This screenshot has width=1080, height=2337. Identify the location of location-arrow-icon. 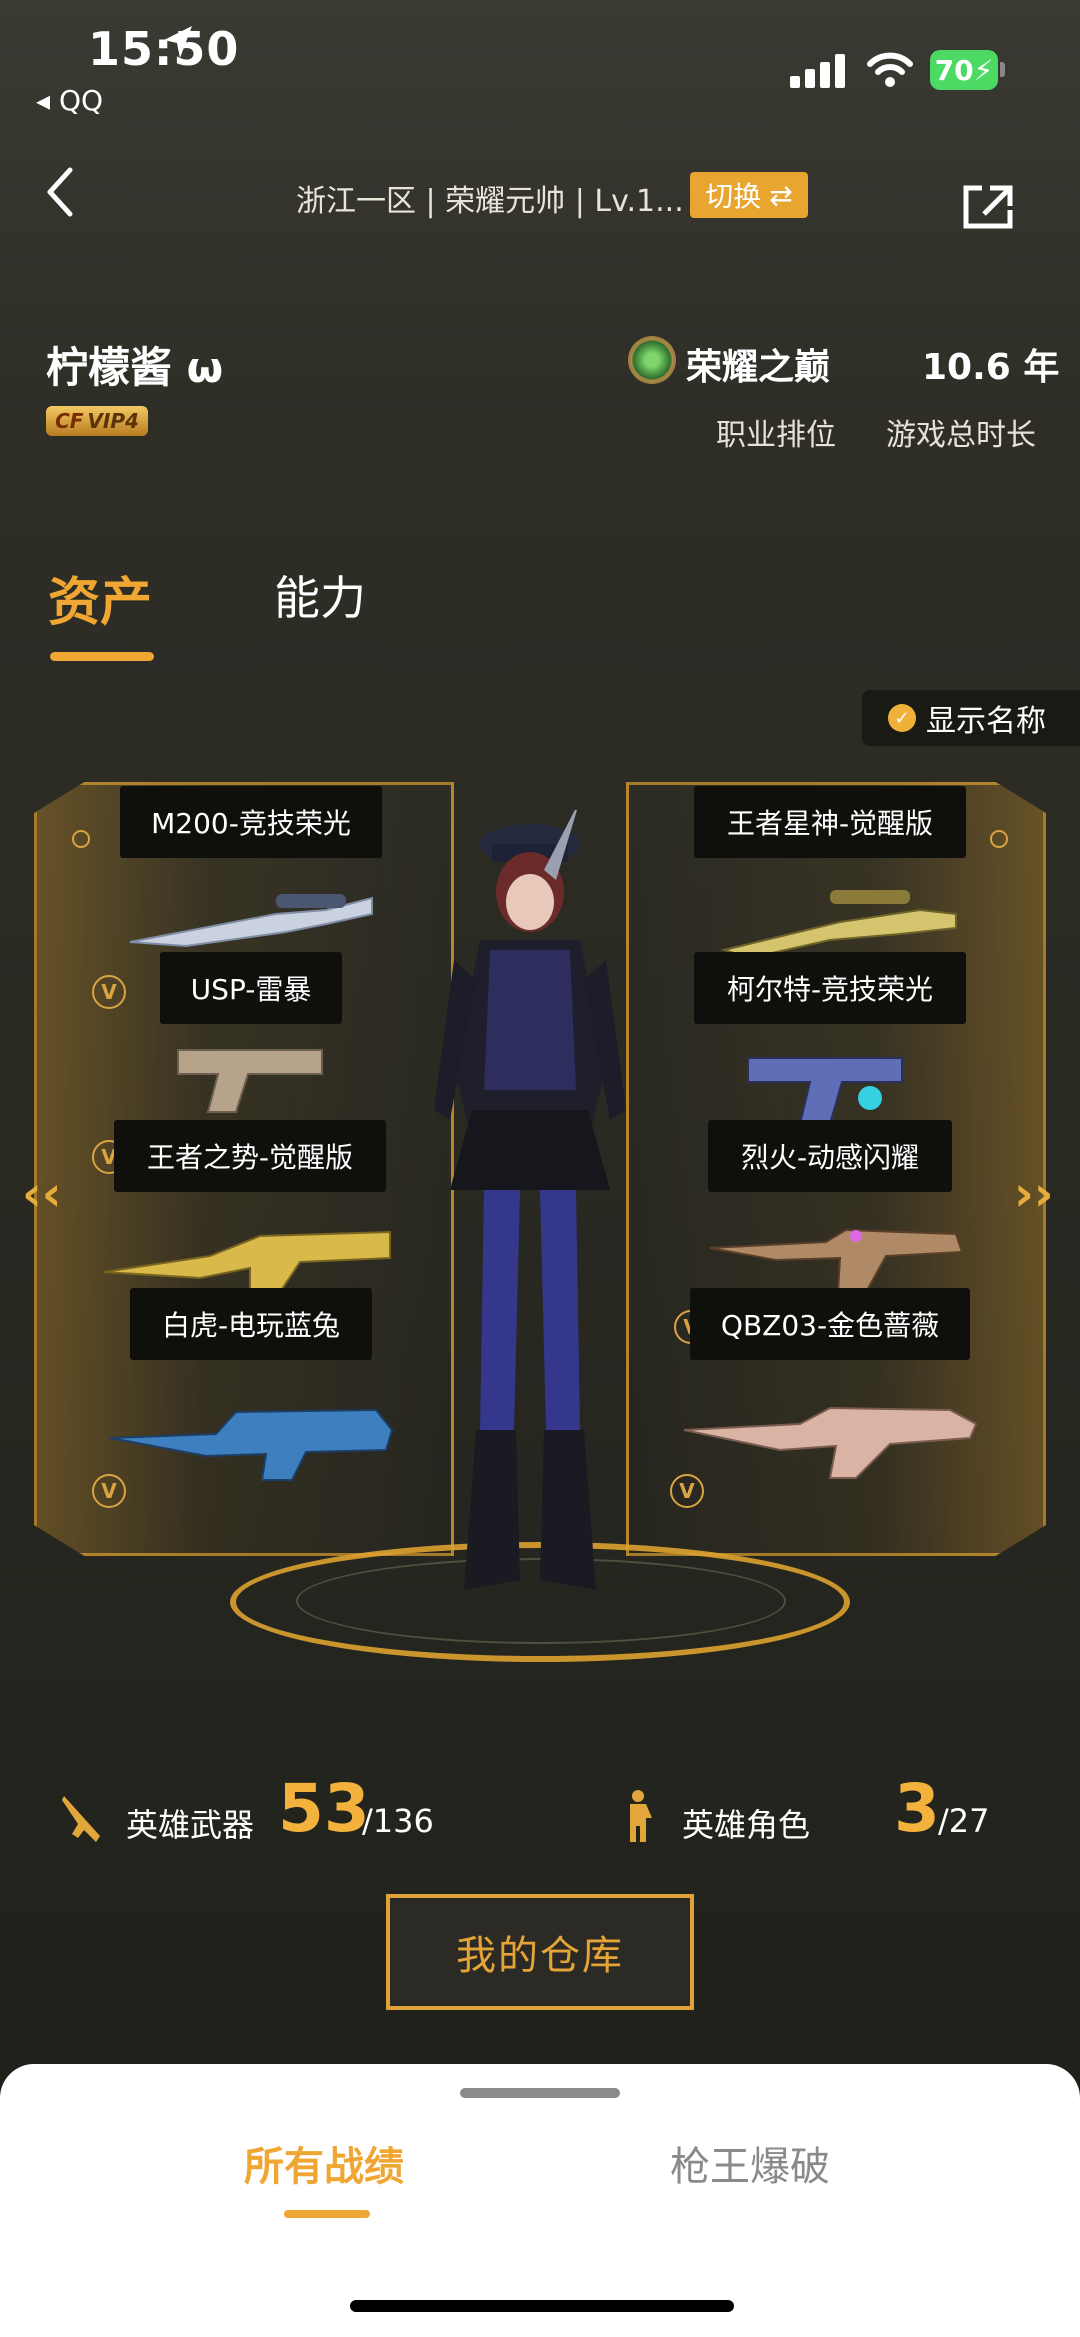
(178, 44).